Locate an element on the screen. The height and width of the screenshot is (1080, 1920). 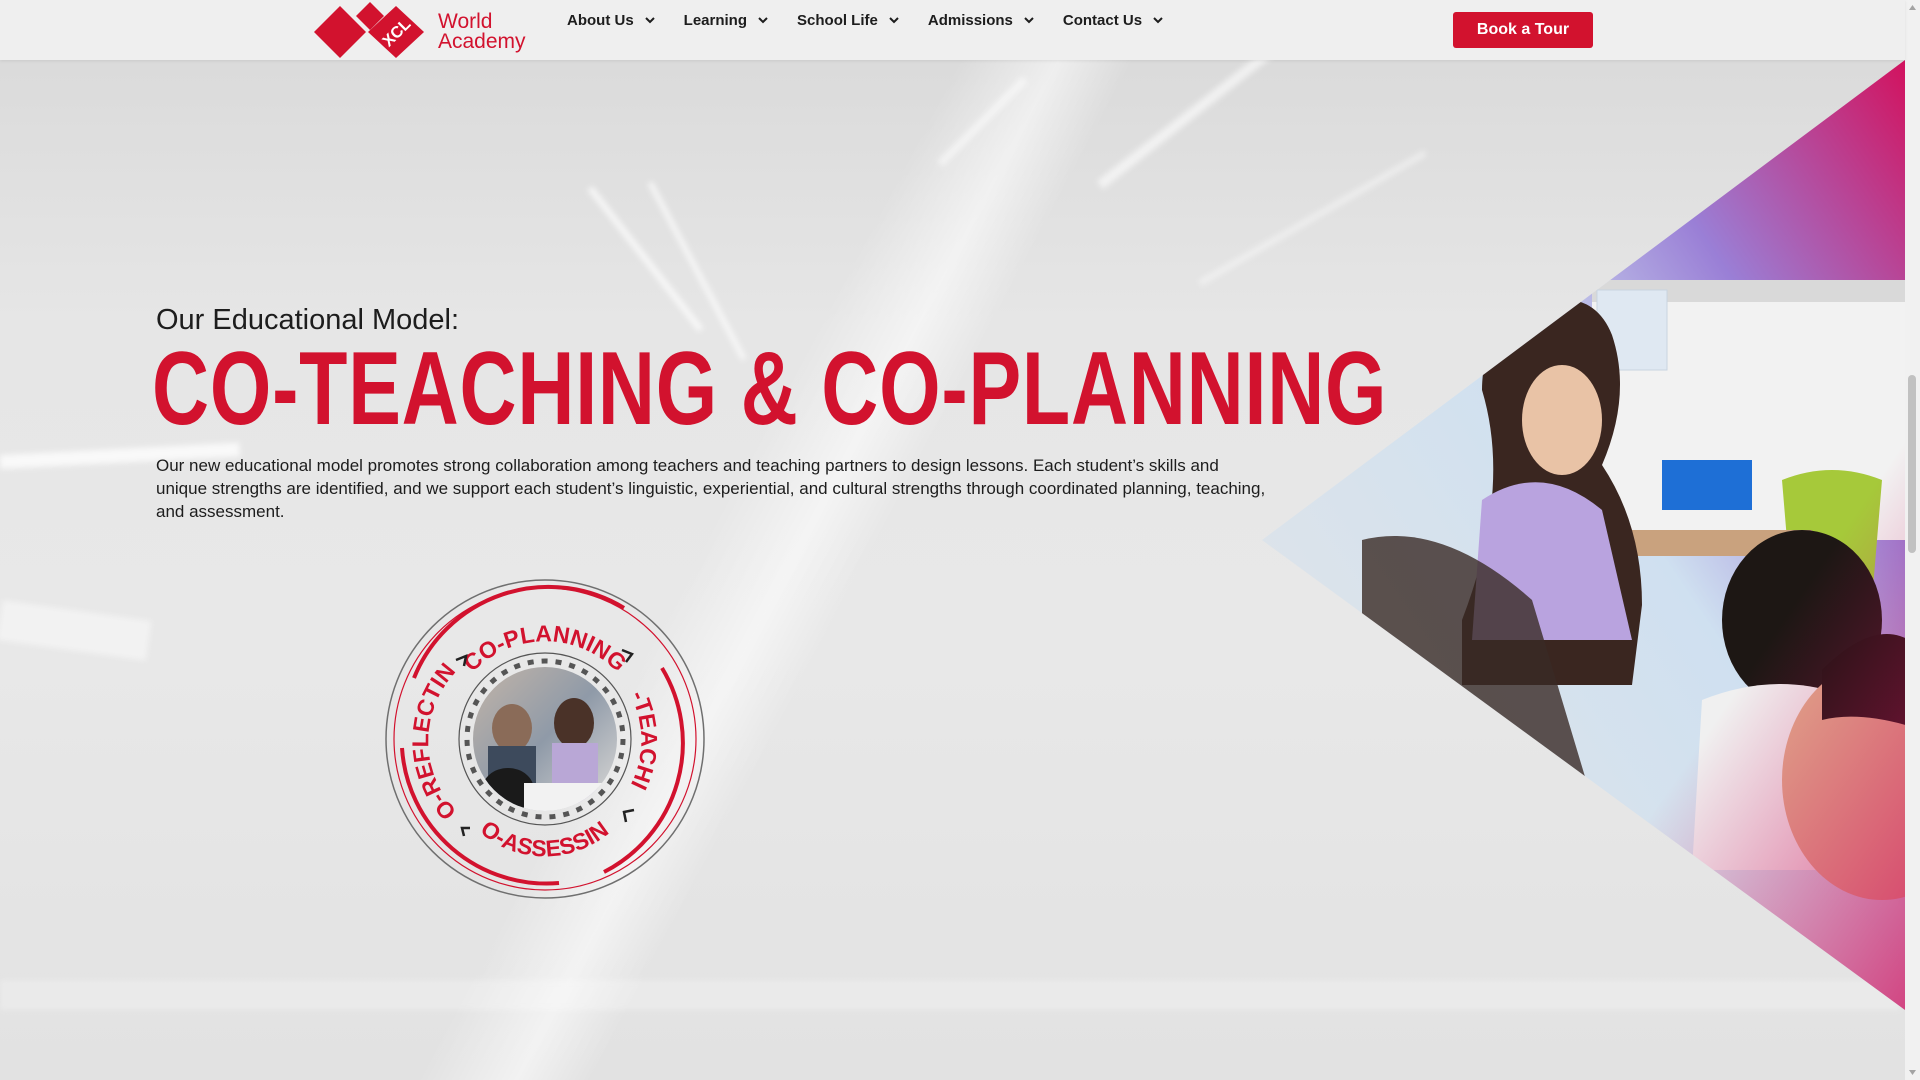
page-scrollbar is located at coordinates (1912, 540).